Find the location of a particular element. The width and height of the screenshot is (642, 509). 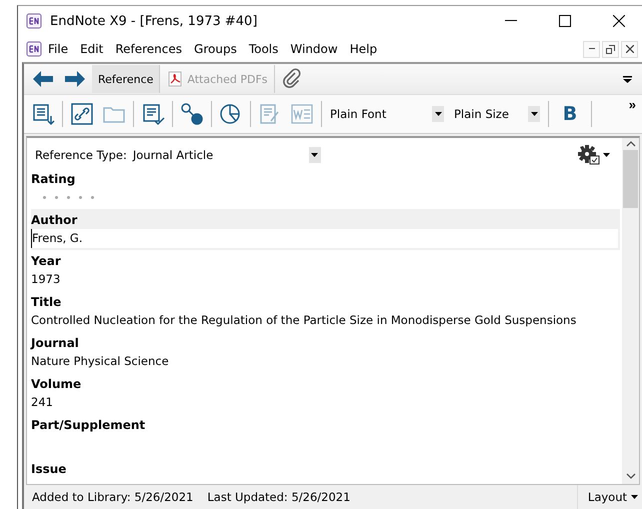

close-button is located at coordinates (629, 49).